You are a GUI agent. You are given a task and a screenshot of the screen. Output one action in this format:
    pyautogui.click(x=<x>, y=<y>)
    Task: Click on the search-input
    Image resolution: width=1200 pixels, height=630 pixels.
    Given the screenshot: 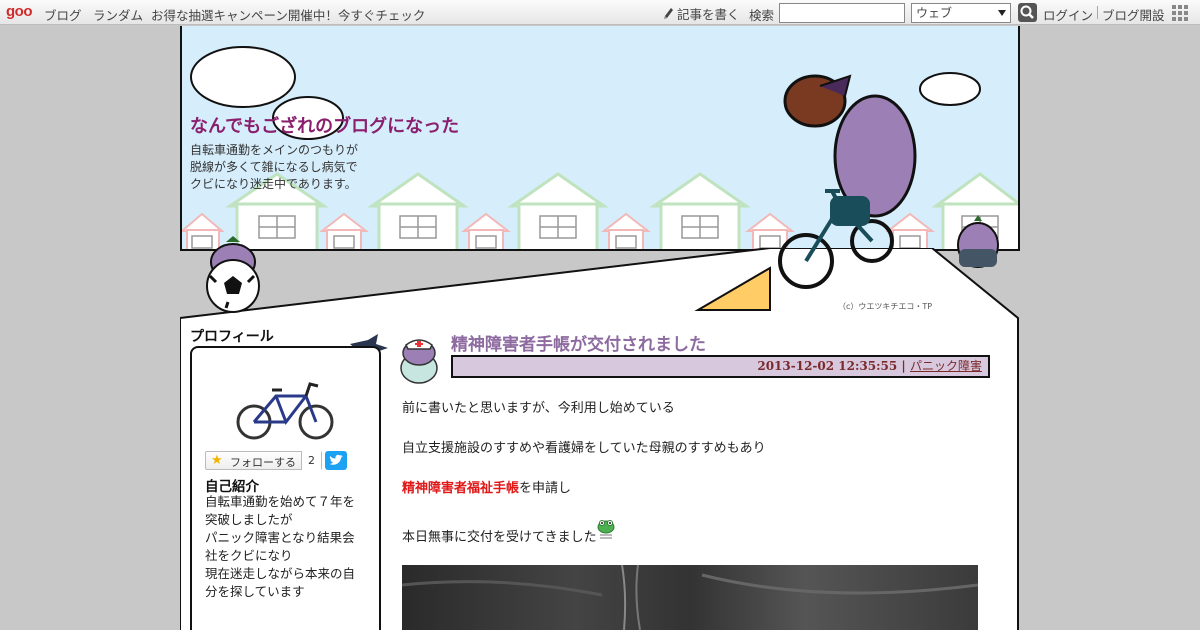 What is the action you would take?
    pyautogui.click(x=842, y=13)
    